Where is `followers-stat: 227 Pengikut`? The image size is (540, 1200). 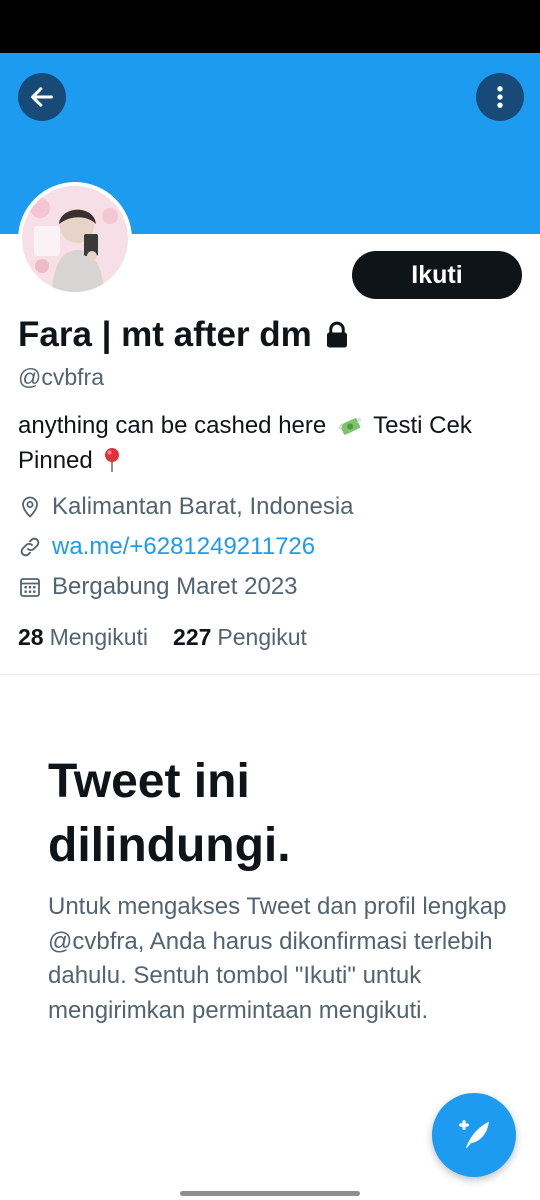
followers-stat: 227 Pengikut is located at coordinates (240, 637).